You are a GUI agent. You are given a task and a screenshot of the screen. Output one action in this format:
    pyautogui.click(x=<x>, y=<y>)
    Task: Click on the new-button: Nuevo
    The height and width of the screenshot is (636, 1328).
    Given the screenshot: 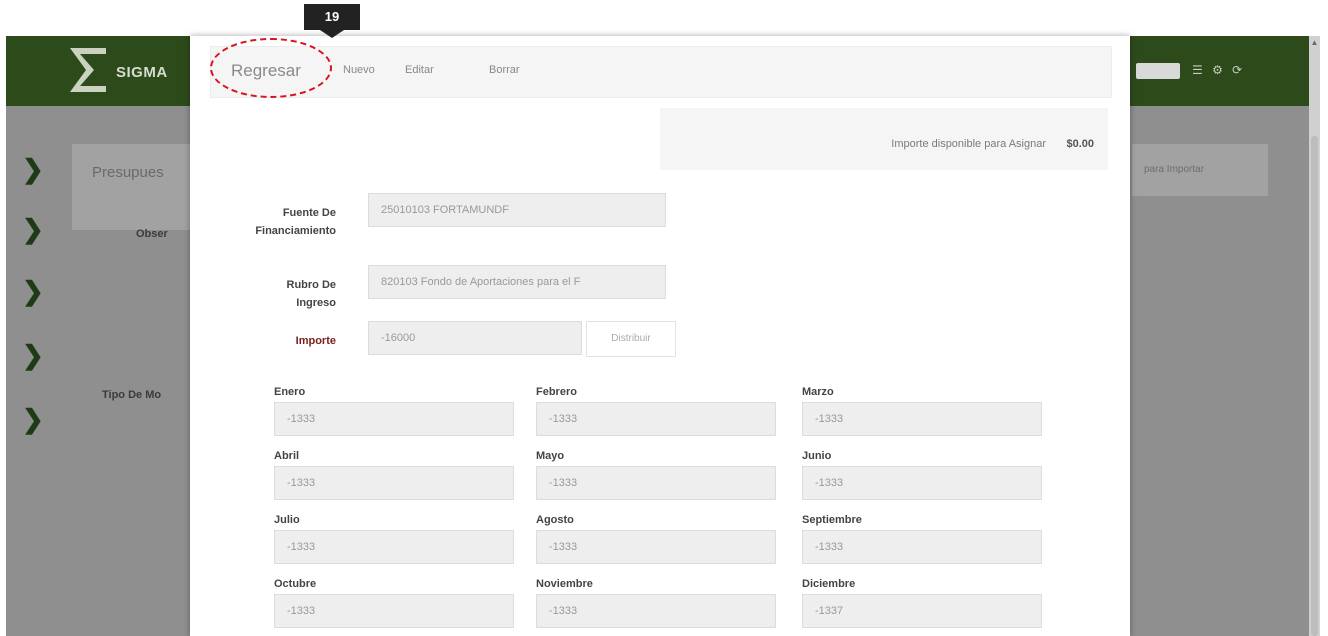 What is the action you would take?
    pyautogui.click(x=359, y=70)
    